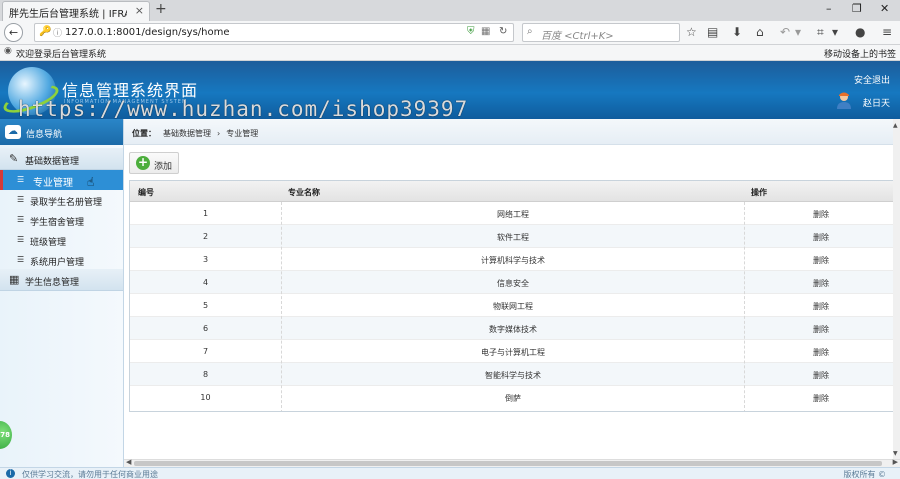 This screenshot has width=900, height=479. Describe the element at coordinates (471, 31) in the screenshot. I see `shield-icon: ⛨` at that location.